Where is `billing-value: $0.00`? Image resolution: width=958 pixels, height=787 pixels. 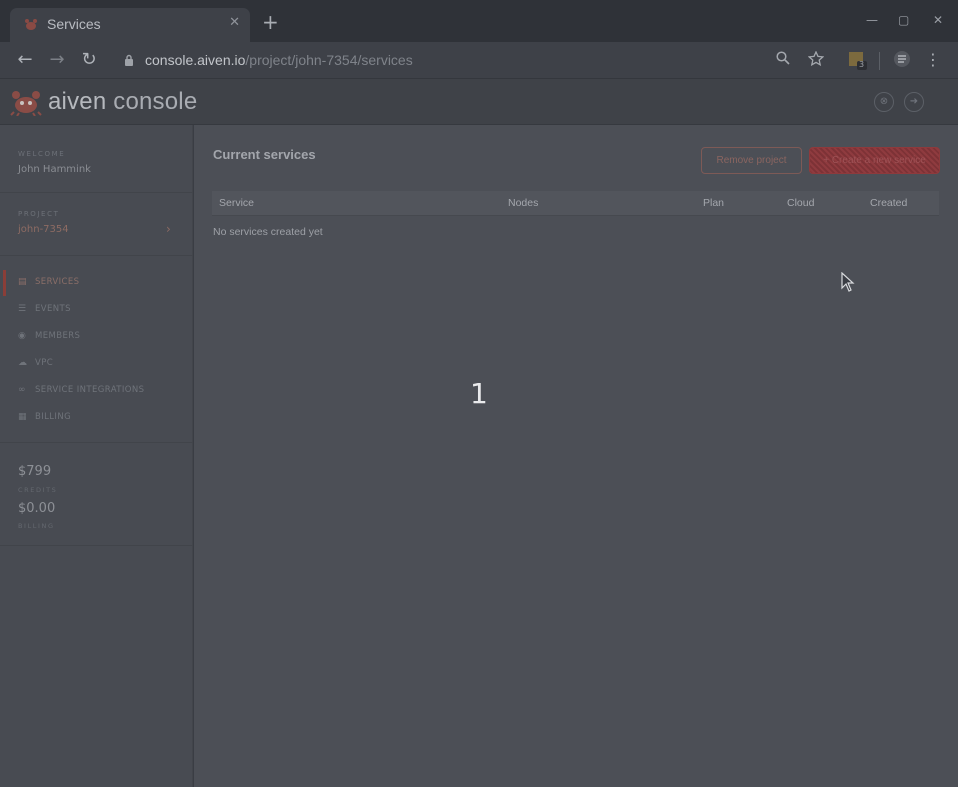
billing-value: $0.00 is located at coordinates (37, 508).